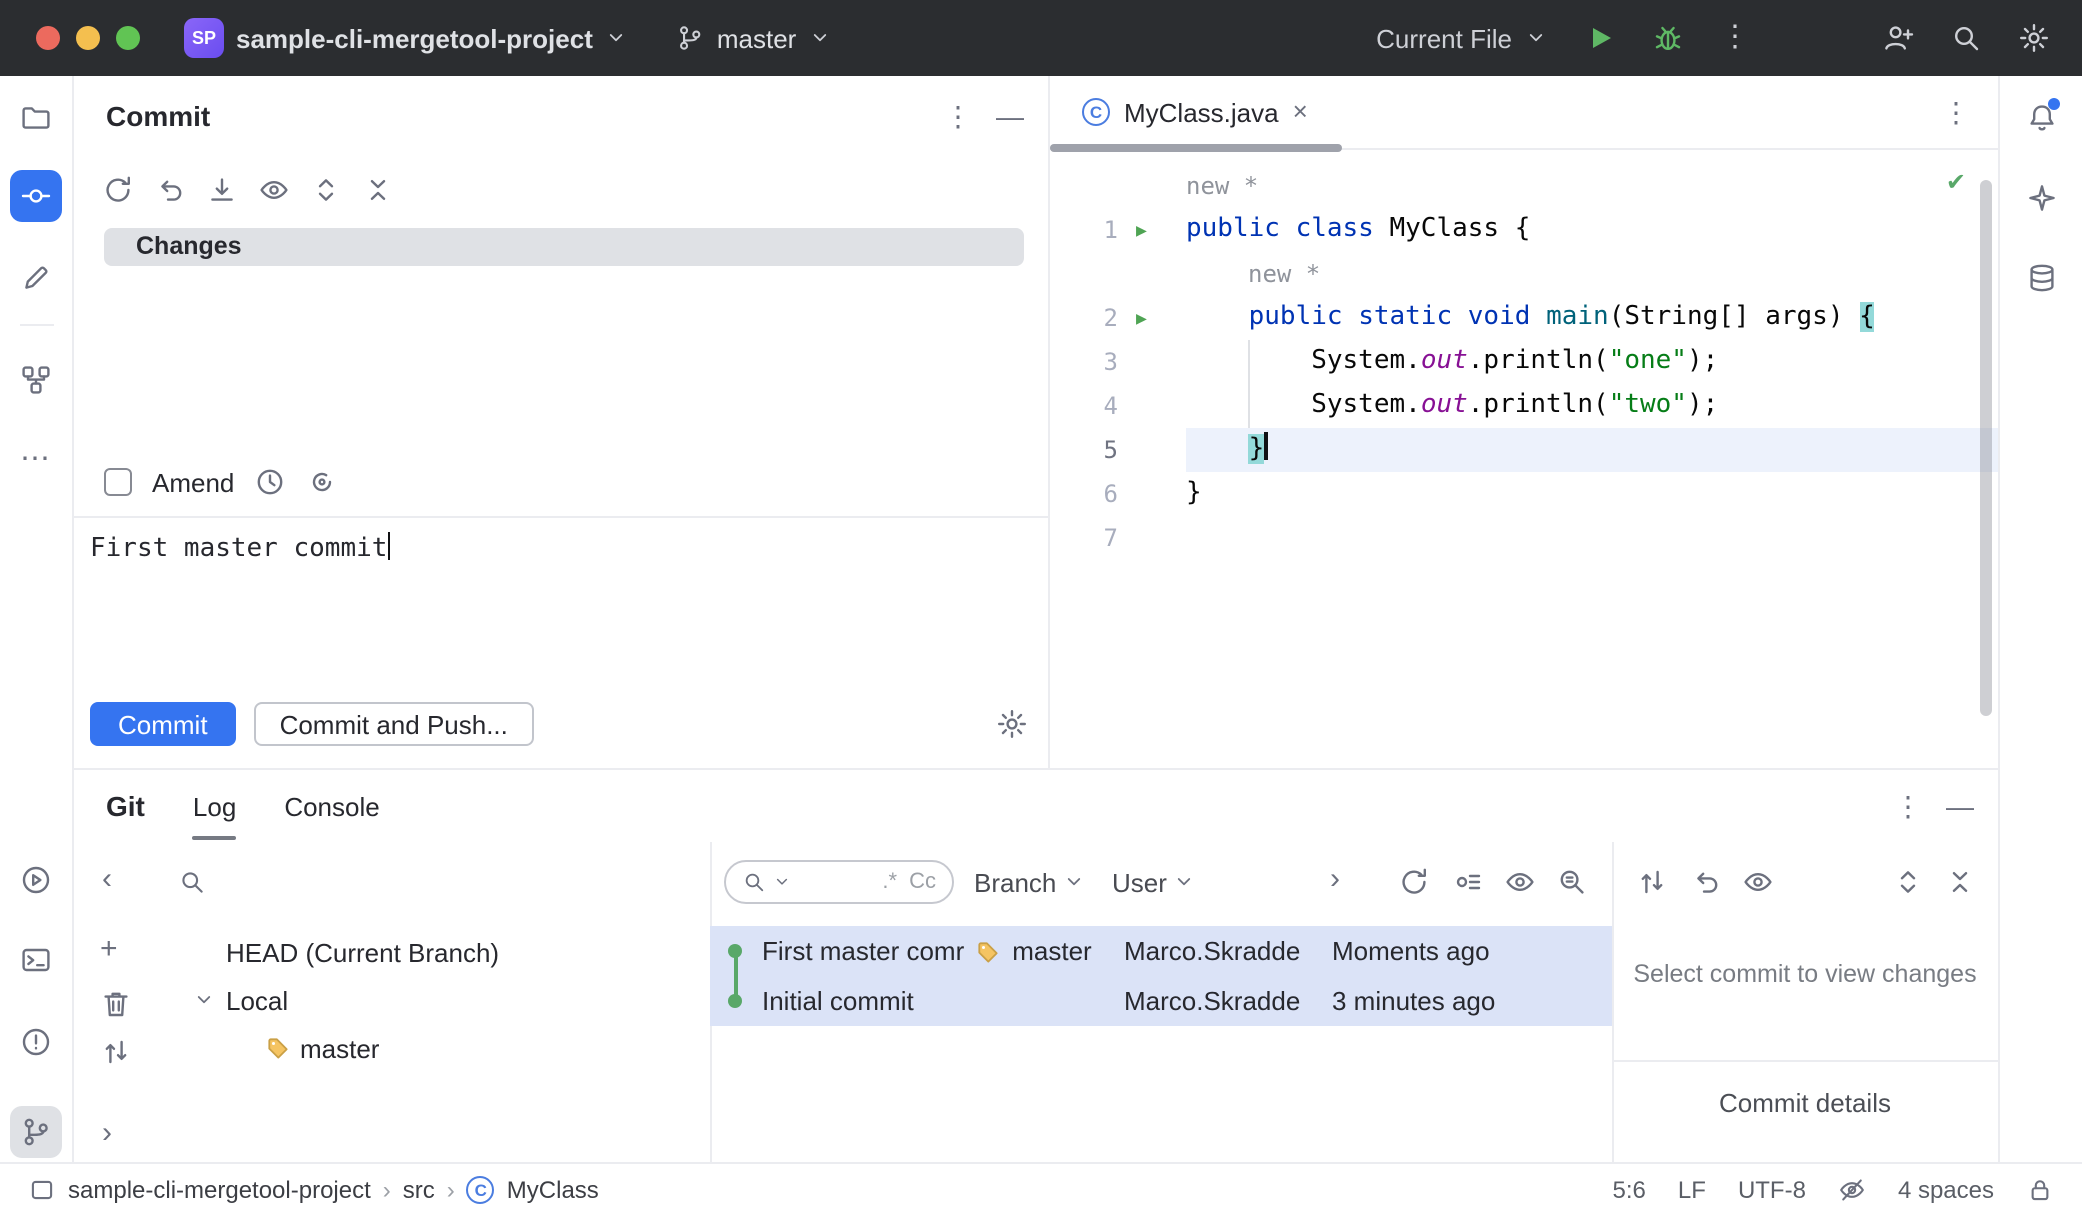 The height and width of the screenshot is (1216, 2082). I want to click on code-with-me-icon, so click(1898, 38).